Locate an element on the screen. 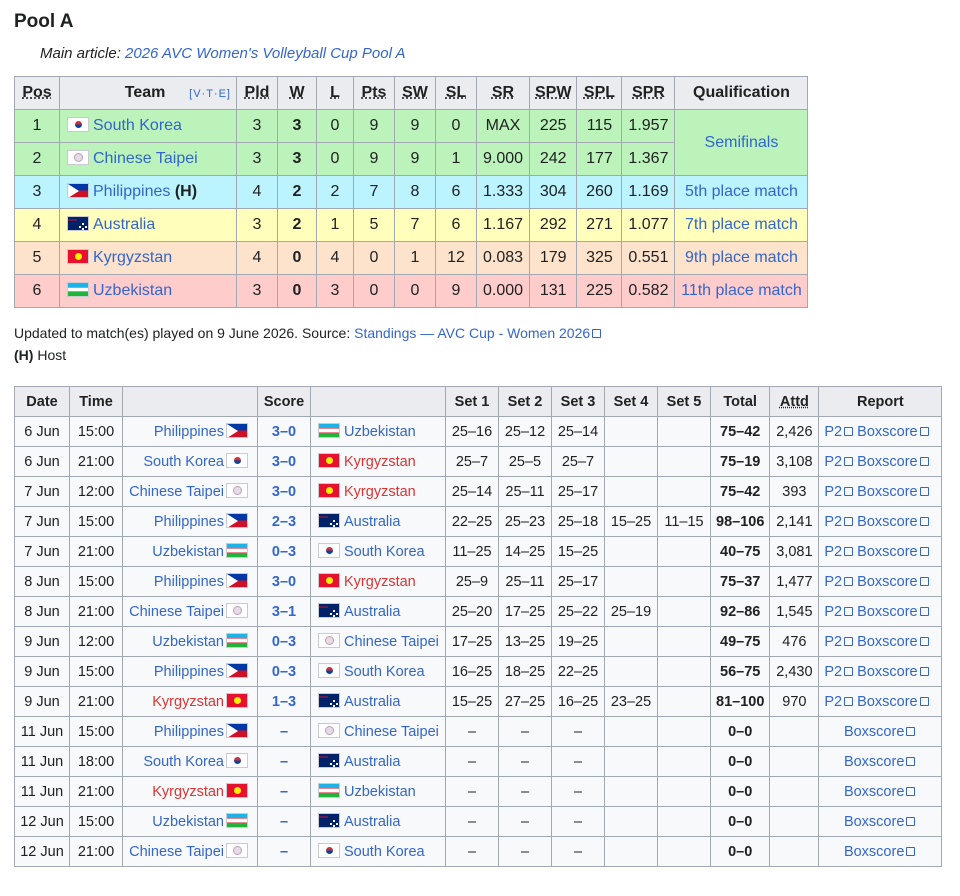 The width and height of the screenshot is (960, 896). vte-links: [V·T·E] is located at coordinates (210, 94).